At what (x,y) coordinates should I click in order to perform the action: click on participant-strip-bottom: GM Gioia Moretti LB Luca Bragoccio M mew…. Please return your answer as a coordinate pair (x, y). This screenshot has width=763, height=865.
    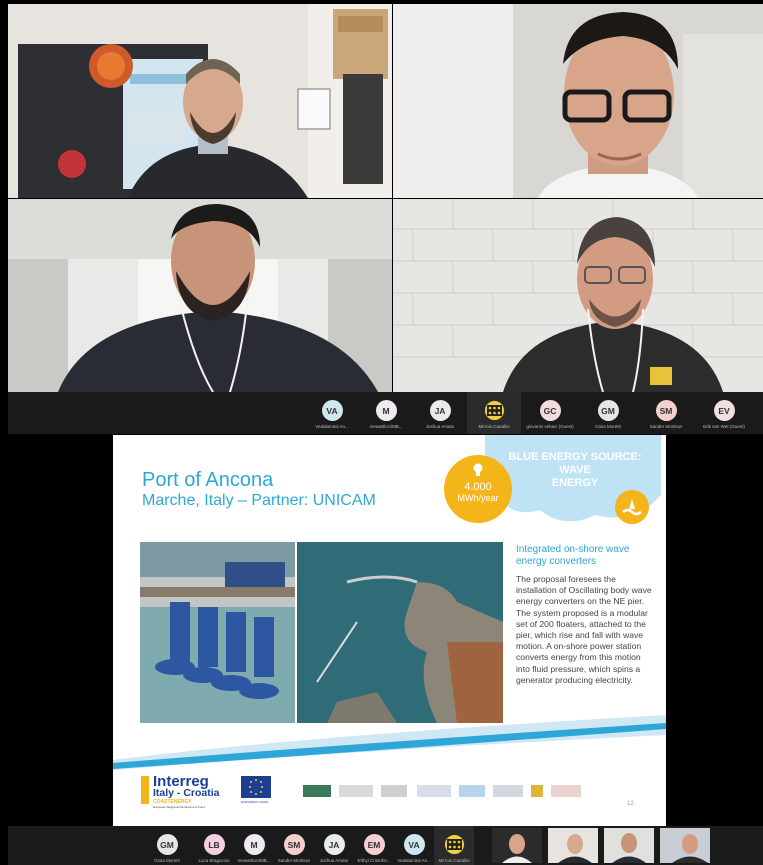
    Looking at the image, I should click on (385, 845).